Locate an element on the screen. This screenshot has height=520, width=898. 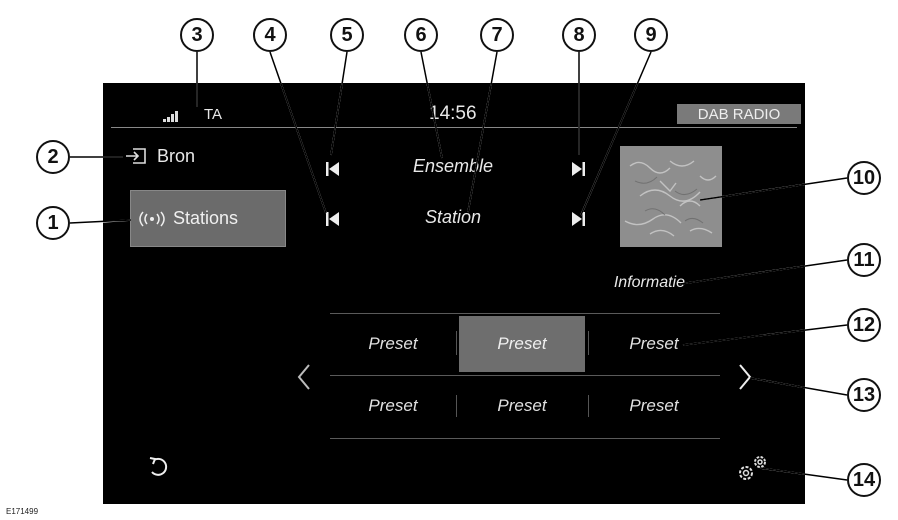
callout-13: 13 is located at coordinates (864, 395).